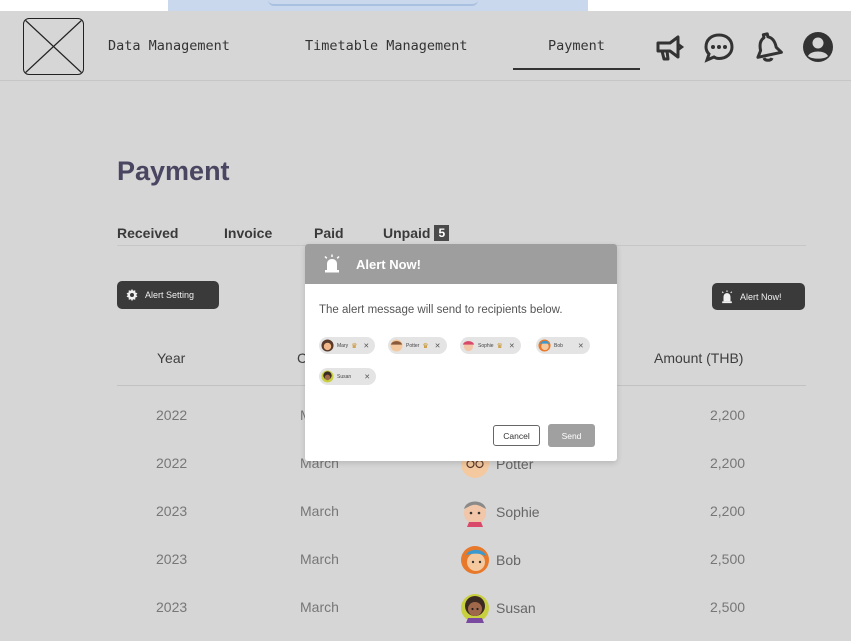 This screenshot has height=641, width=851. I want to click on tab-unpaid: Unpaid 5, so click(416, 233).